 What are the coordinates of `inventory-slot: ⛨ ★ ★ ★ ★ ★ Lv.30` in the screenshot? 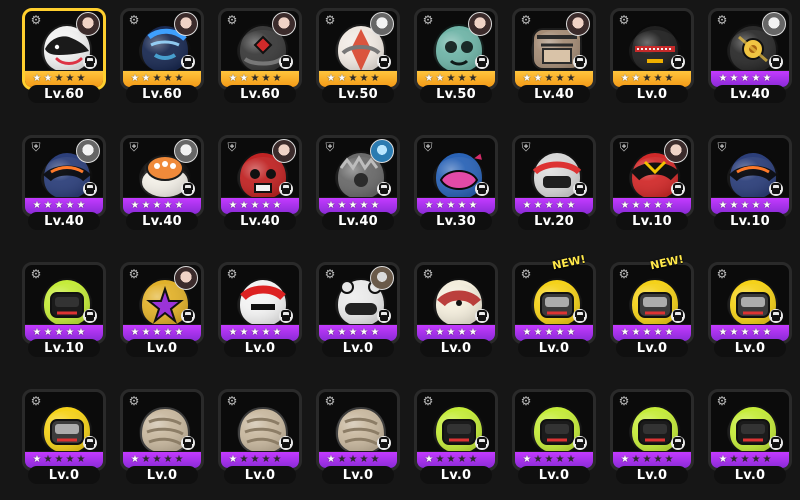 It's located at (456, 182).